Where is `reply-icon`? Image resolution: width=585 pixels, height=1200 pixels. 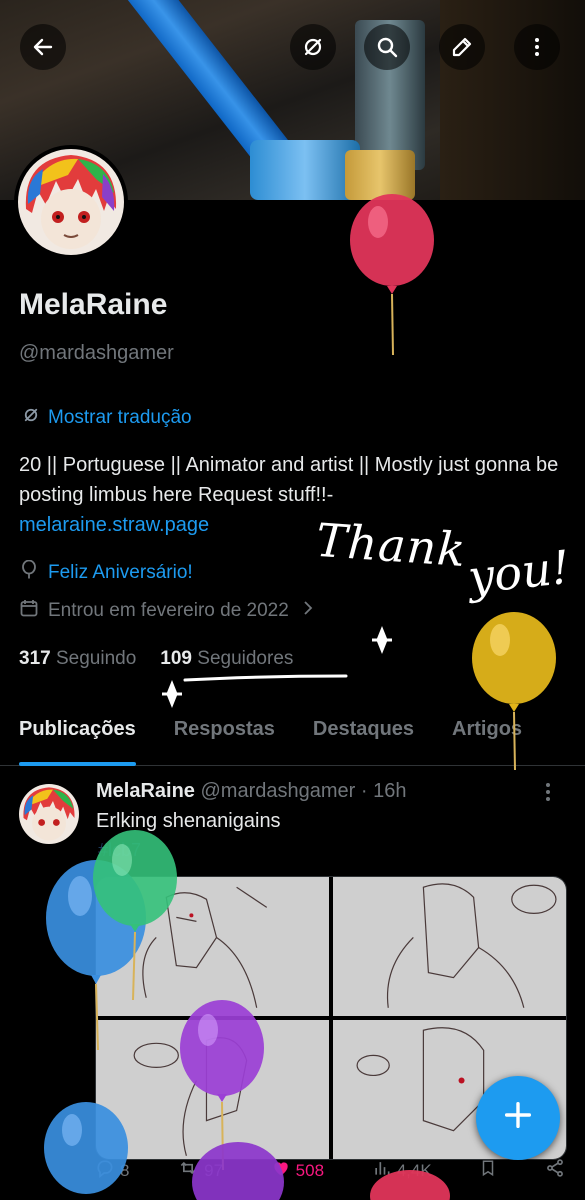 reply-icon is located at coordinates (105, 1170).